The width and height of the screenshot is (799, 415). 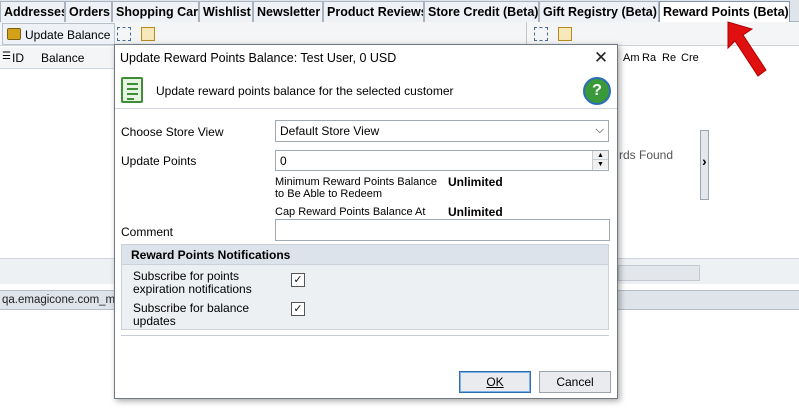 I want to click on tab-store-credit: Store Credit (Beta), so click(x=481, y=11).